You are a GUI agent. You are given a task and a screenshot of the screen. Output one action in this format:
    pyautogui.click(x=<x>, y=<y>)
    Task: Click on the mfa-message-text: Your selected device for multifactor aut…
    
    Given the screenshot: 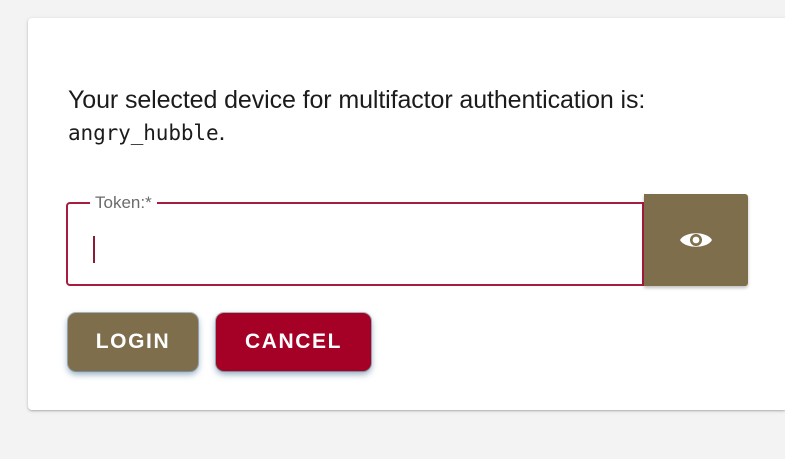 What is the action you would take?
    pyautogui.click(x=357, y=100)
    